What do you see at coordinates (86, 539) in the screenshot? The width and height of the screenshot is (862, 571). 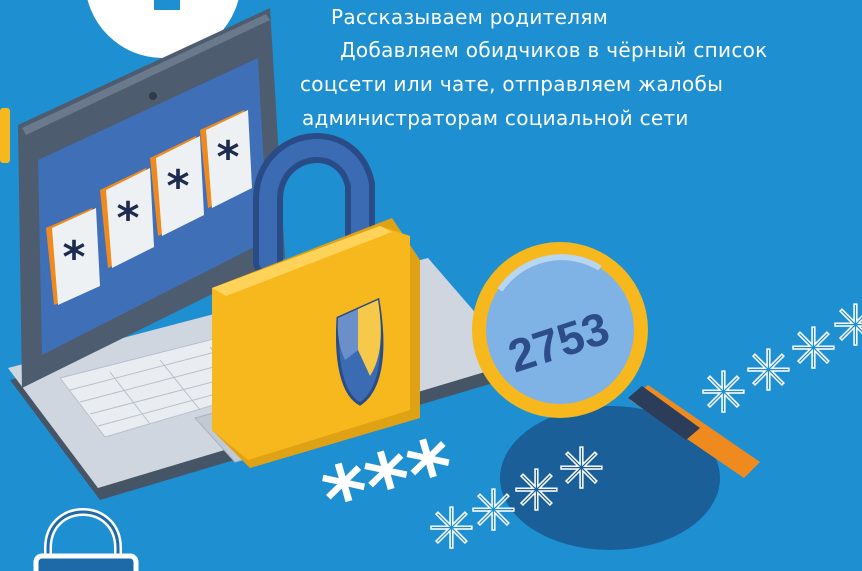 I see `small-padlock-icon` at bounding box center [86, 539].